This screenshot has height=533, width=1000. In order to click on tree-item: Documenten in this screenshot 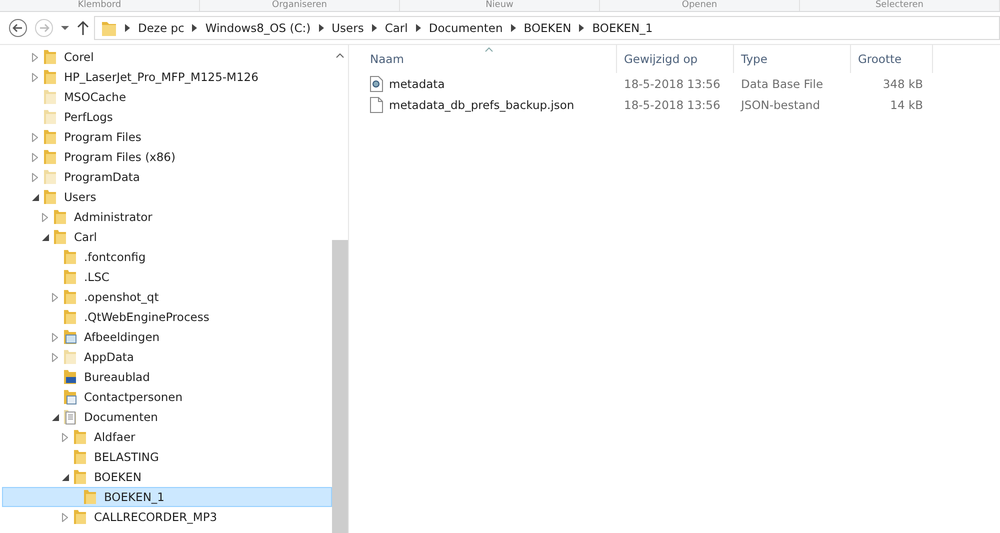, I will do `click(167, 417)`.